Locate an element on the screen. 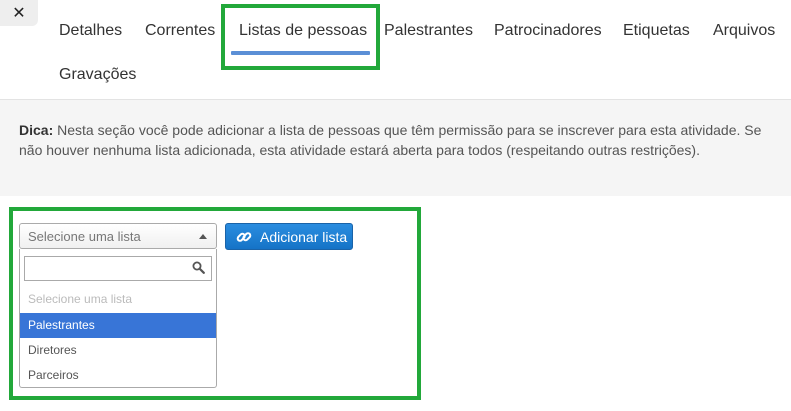 This screenshot has height=411, width=791. dropdown-search-box is located at coordinates (118, 268).